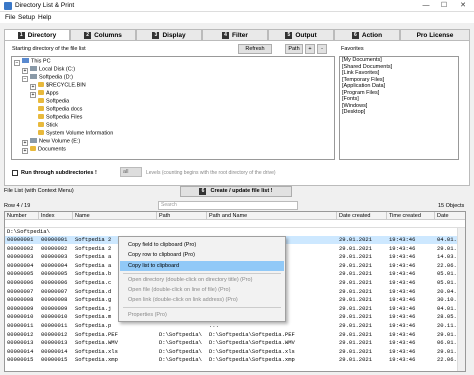  What do you see at coordinates (26, 17) in the screenshot?
I see `menu-setup: Setup` at bounding box center [26, 17].